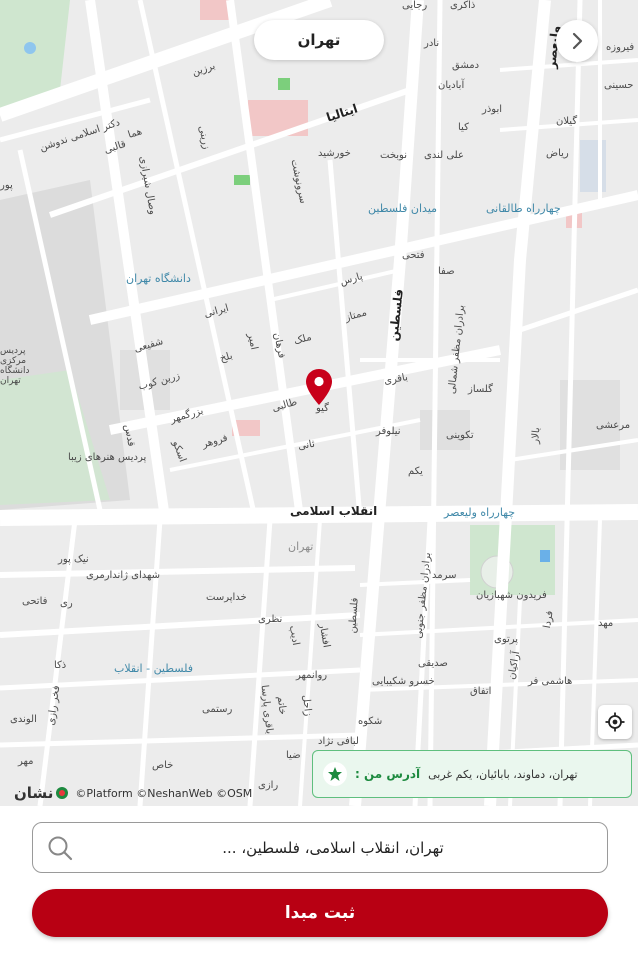 The image size is (638, 960). I want to click on back-button, so click(577, 41).